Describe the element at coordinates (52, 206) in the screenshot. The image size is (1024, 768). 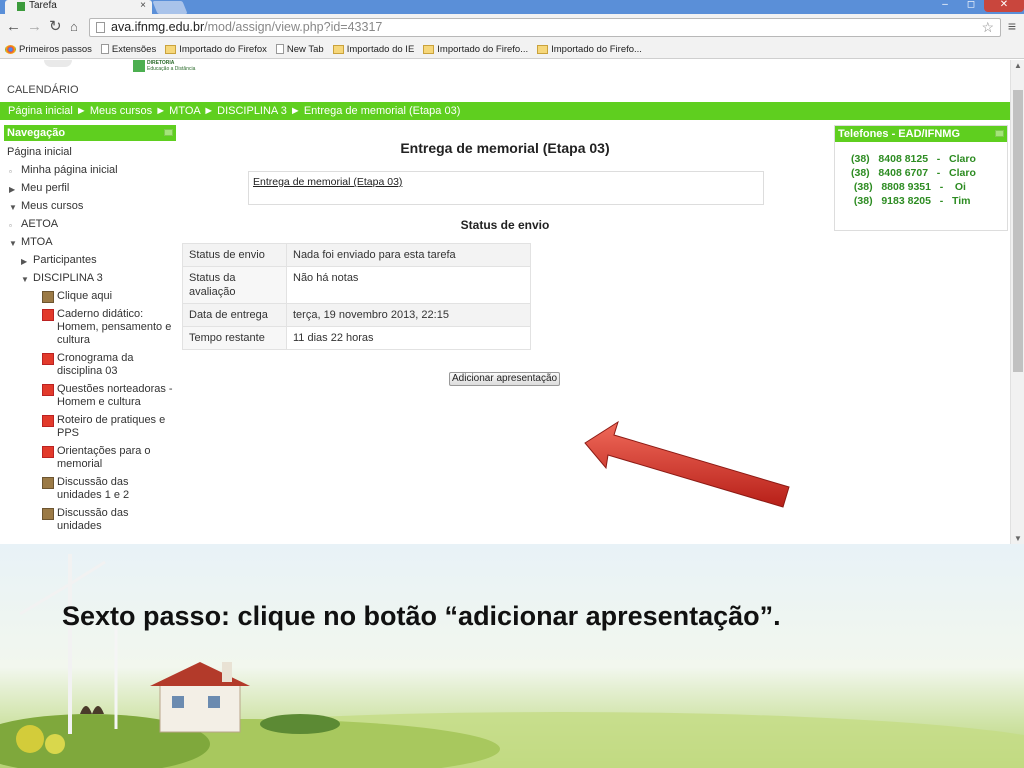
I see `nav-item-label: Meus cursos` at that location.